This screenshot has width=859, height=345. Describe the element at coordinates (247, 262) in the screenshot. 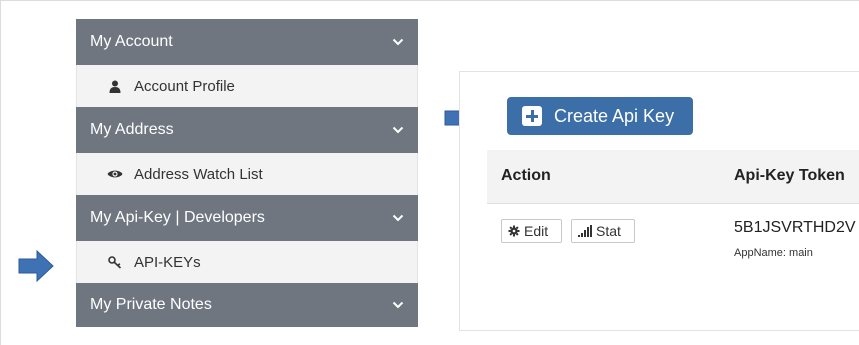

I see `sidebar-item-api-keys: API-KEYs` at that location.